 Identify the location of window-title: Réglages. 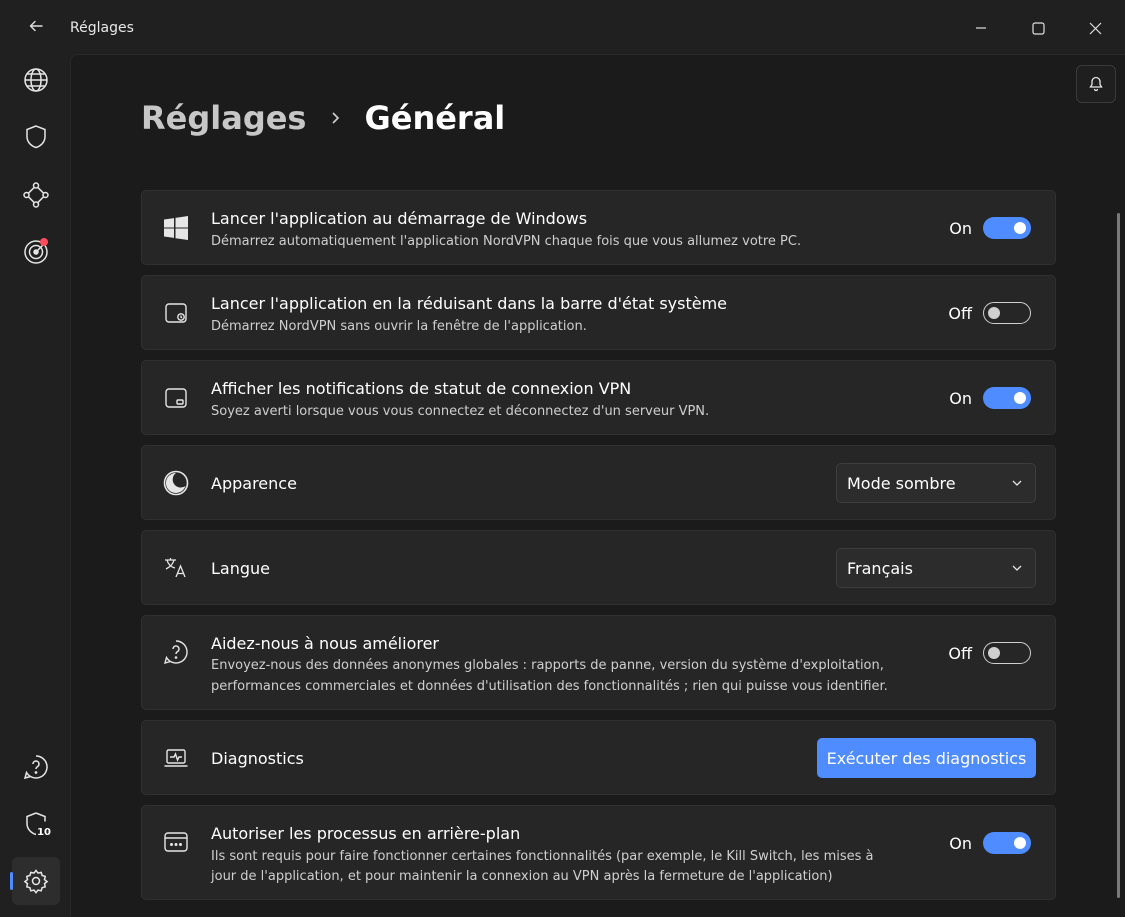
(102, 28).